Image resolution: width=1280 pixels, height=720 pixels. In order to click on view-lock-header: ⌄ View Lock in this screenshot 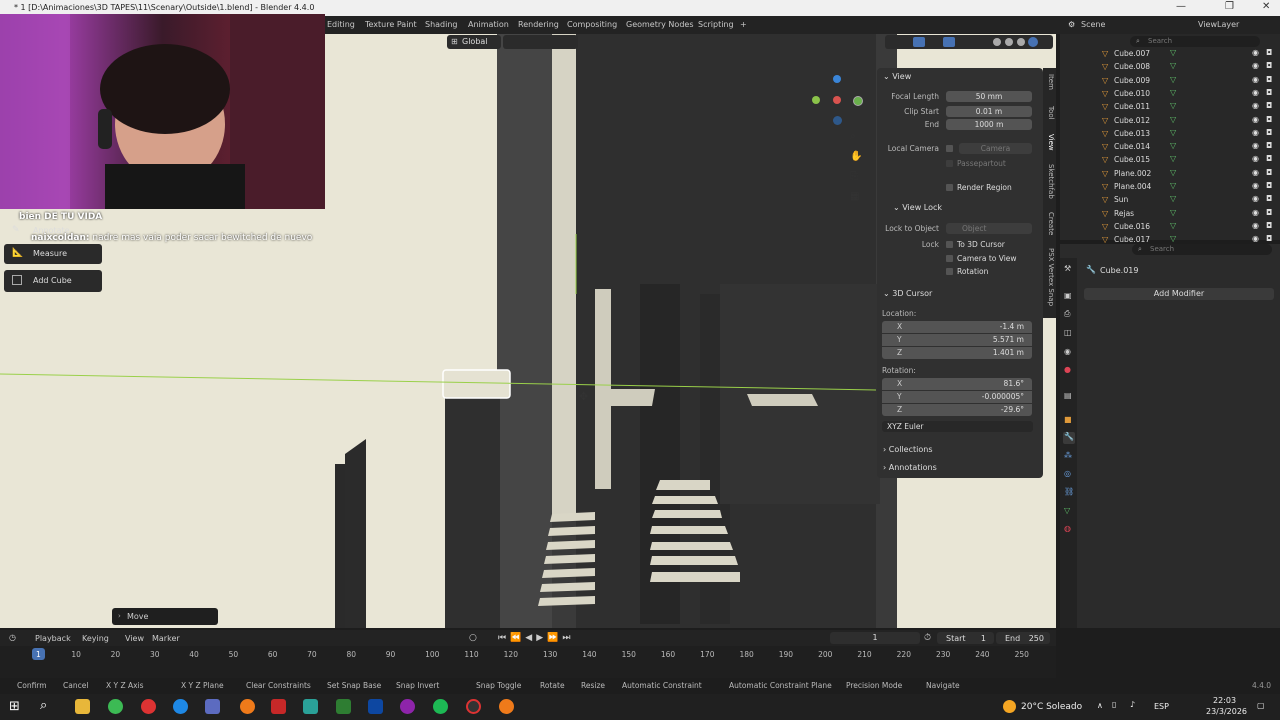, I will do `click(917, 207)`.